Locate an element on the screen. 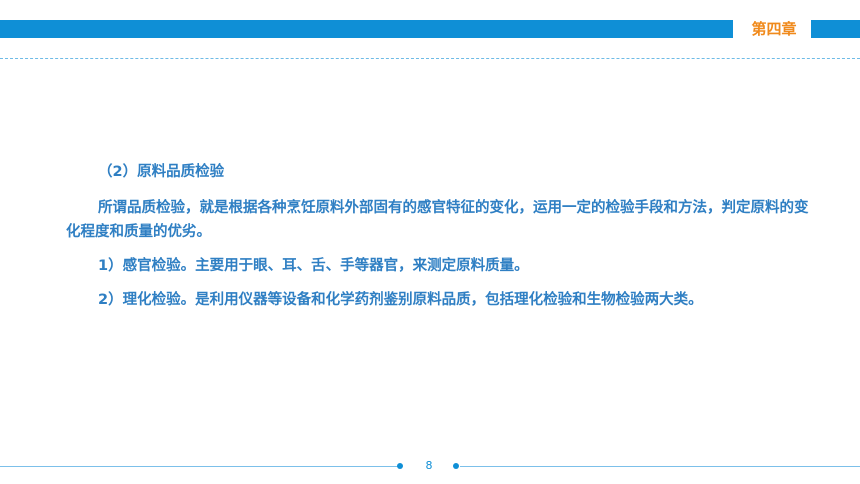 The image size is (860, 484). section-heading: （2）原料品质检验 is located at coordinates (161, 172).